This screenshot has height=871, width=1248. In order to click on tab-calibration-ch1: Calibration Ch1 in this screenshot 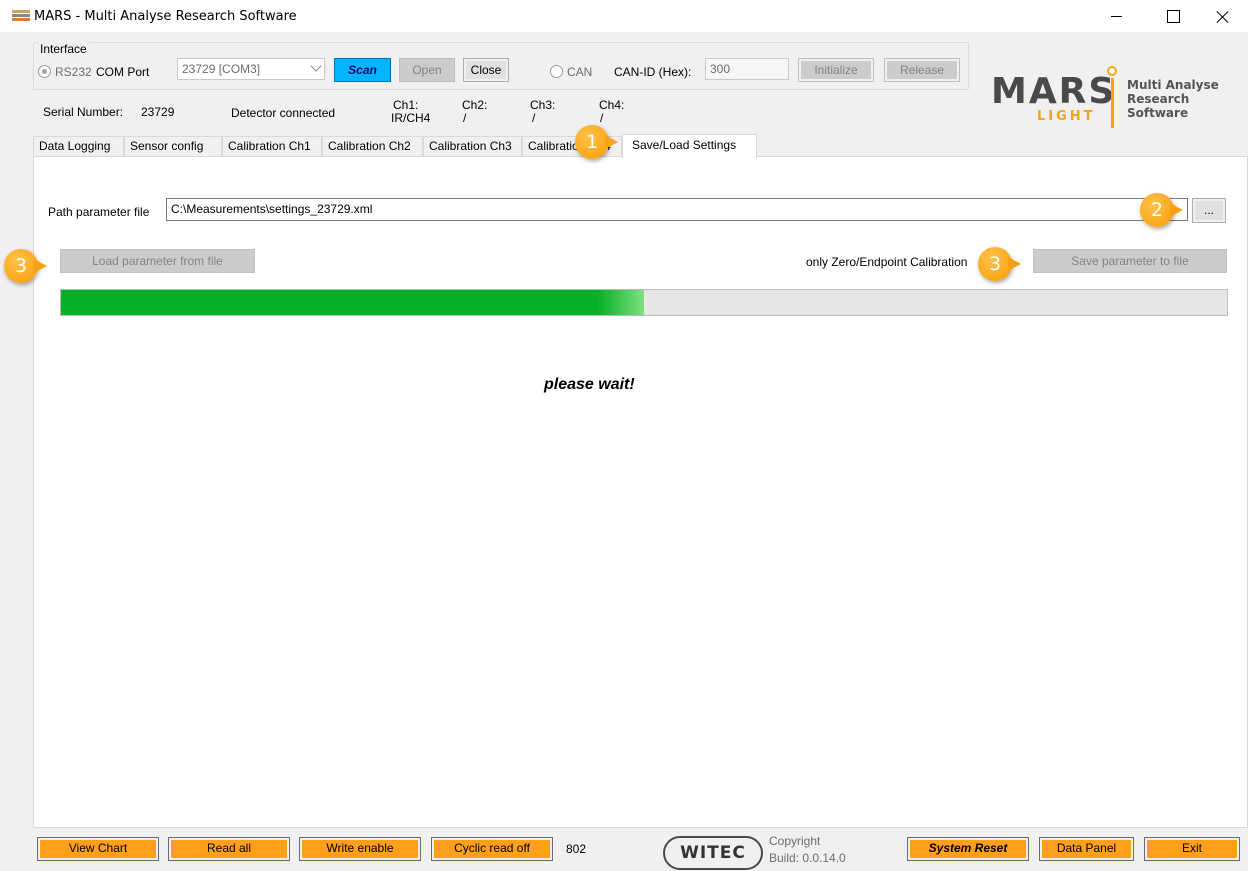, I will do `click(272, 146)`.